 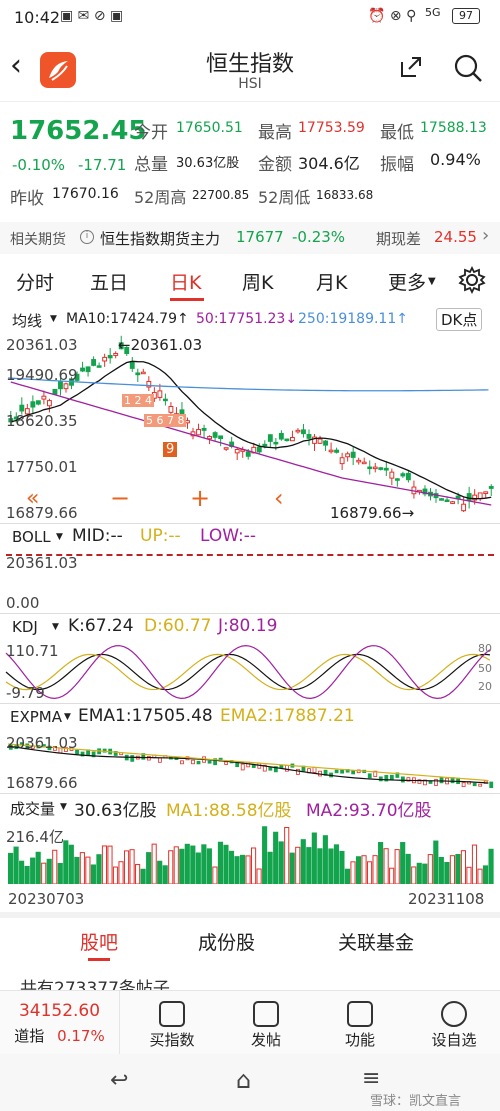 I want to click on change-value: -17.71, so click(x=102, y=165).